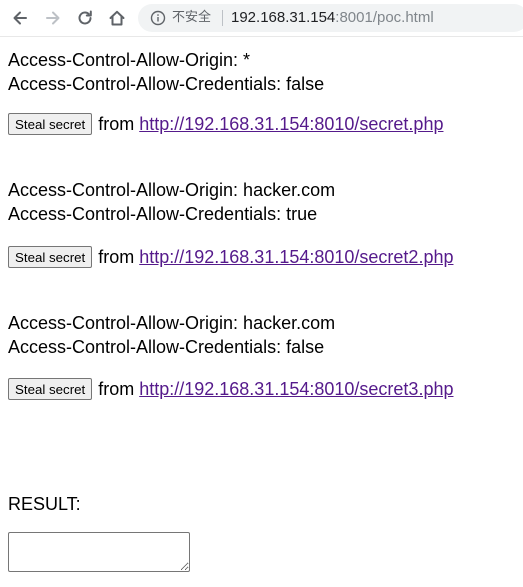  I want to click on steal-secret-button-3: Steal secret, so click(50, 389).